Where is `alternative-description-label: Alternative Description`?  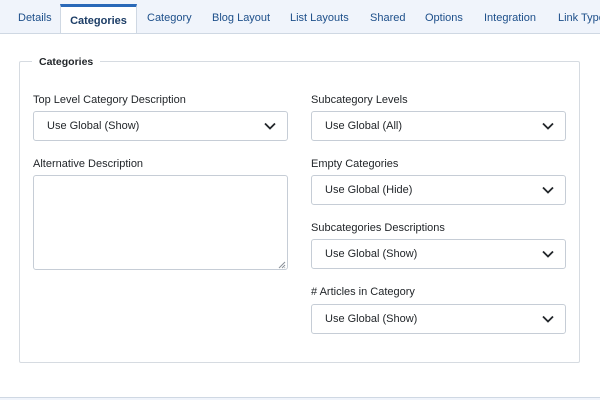 alternative-description-label: Alternative Description is located at coordinates (88, 164).